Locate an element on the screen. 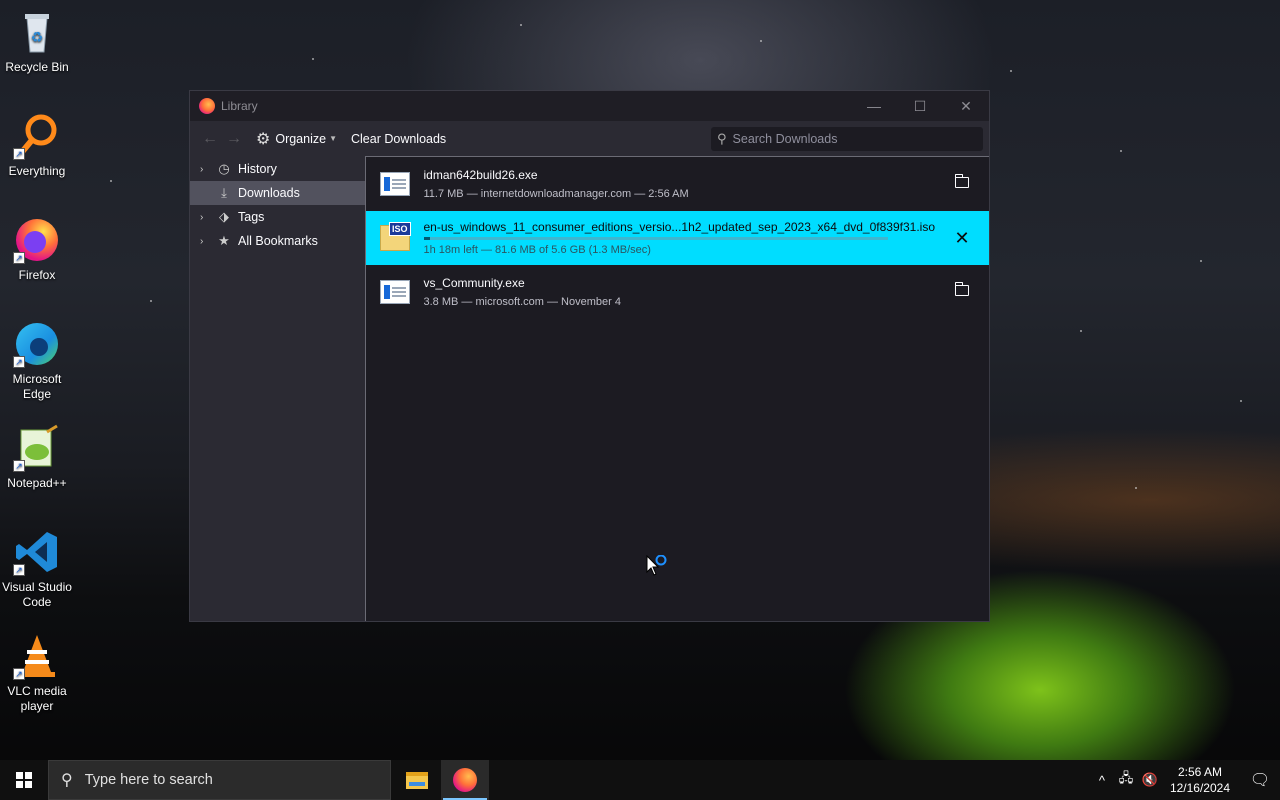  show-hidden-icons-icon: ^ is located at coordinates (1102, 780).